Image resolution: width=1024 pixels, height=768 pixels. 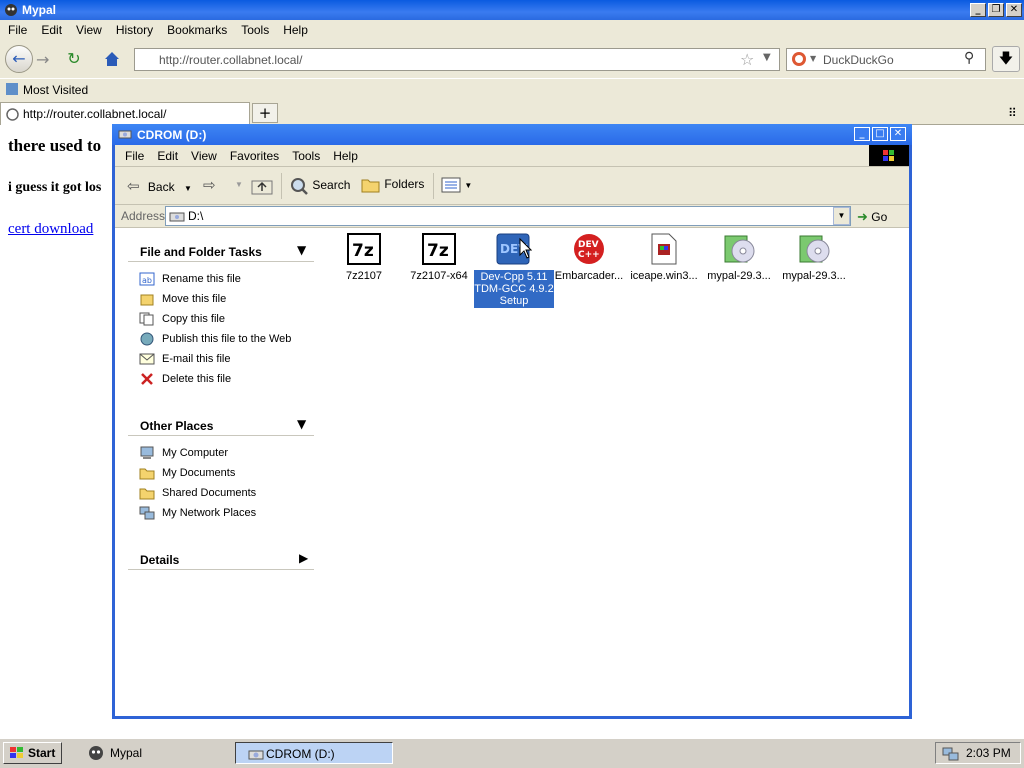 I want to click on back-nav-button: ⇦ Back ▼, so click(x=159, y=186).